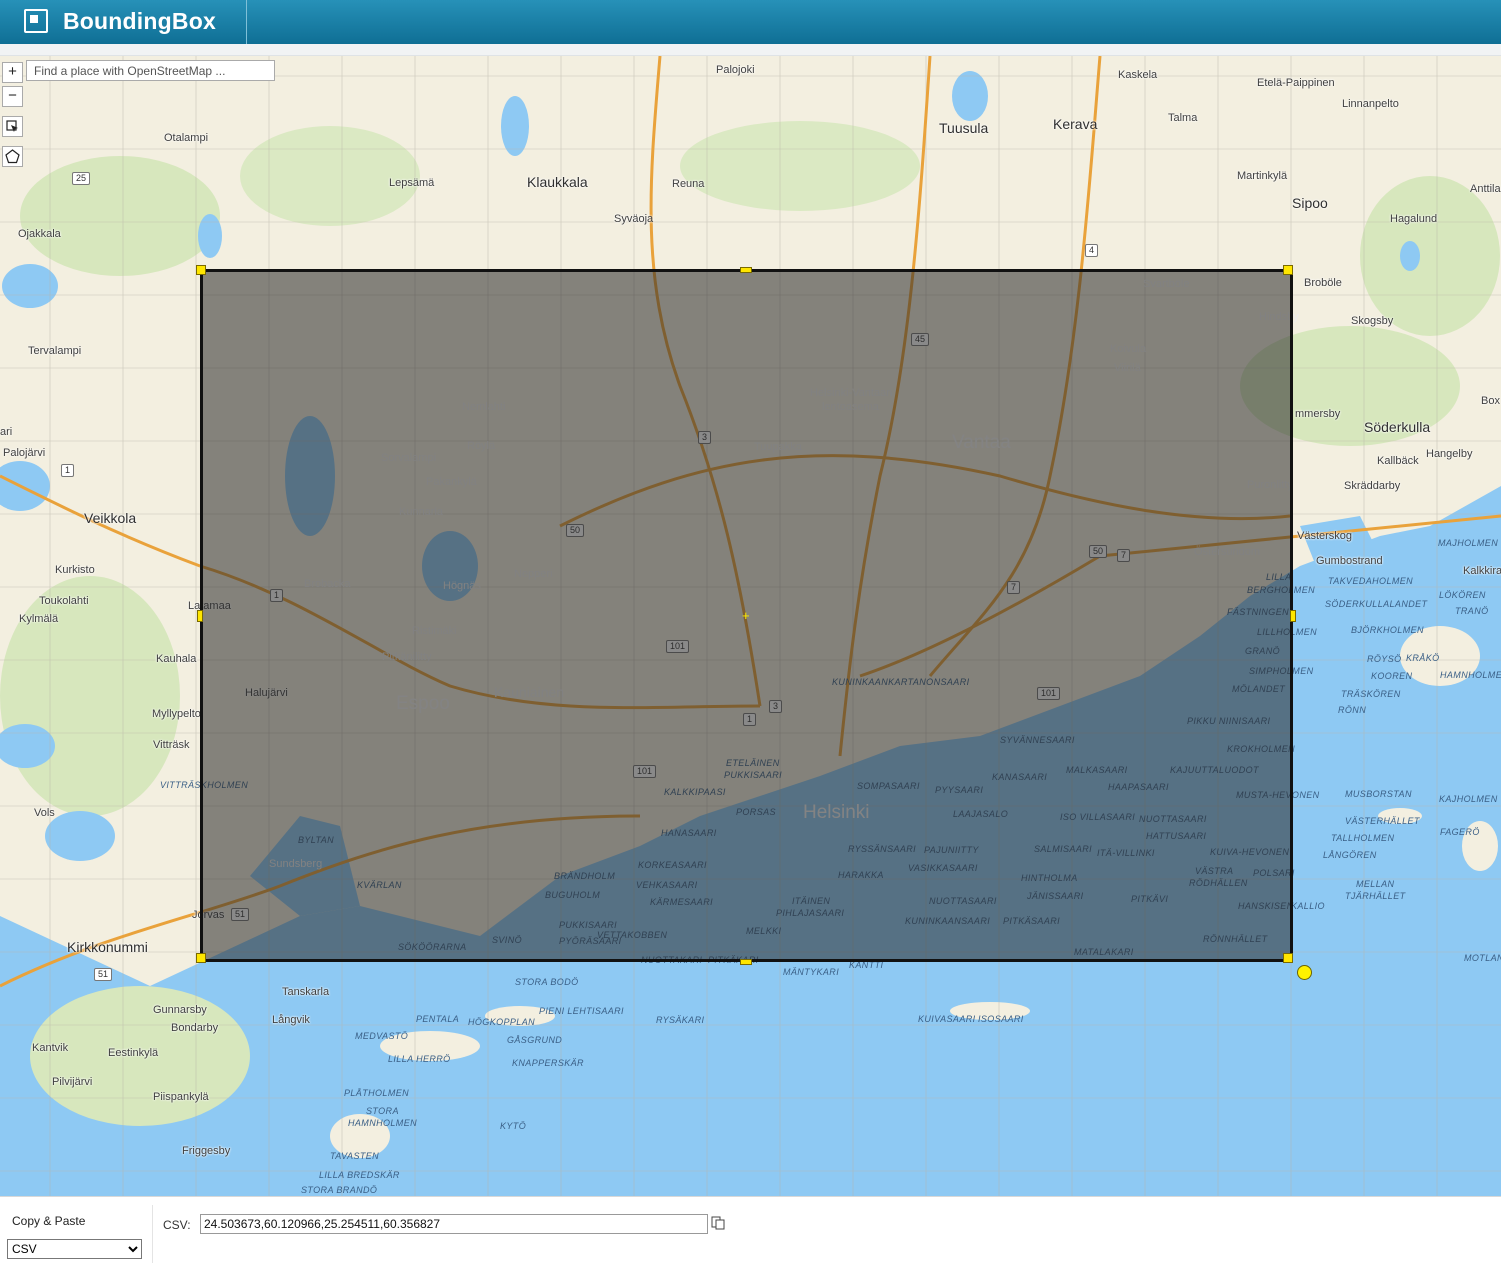 This screenshot has width=1501, height=1264. What do you see at coordinates (746, 615) in the screenshot?
I see `center-crosshair-icon: +` at bounding box center [746, 615].